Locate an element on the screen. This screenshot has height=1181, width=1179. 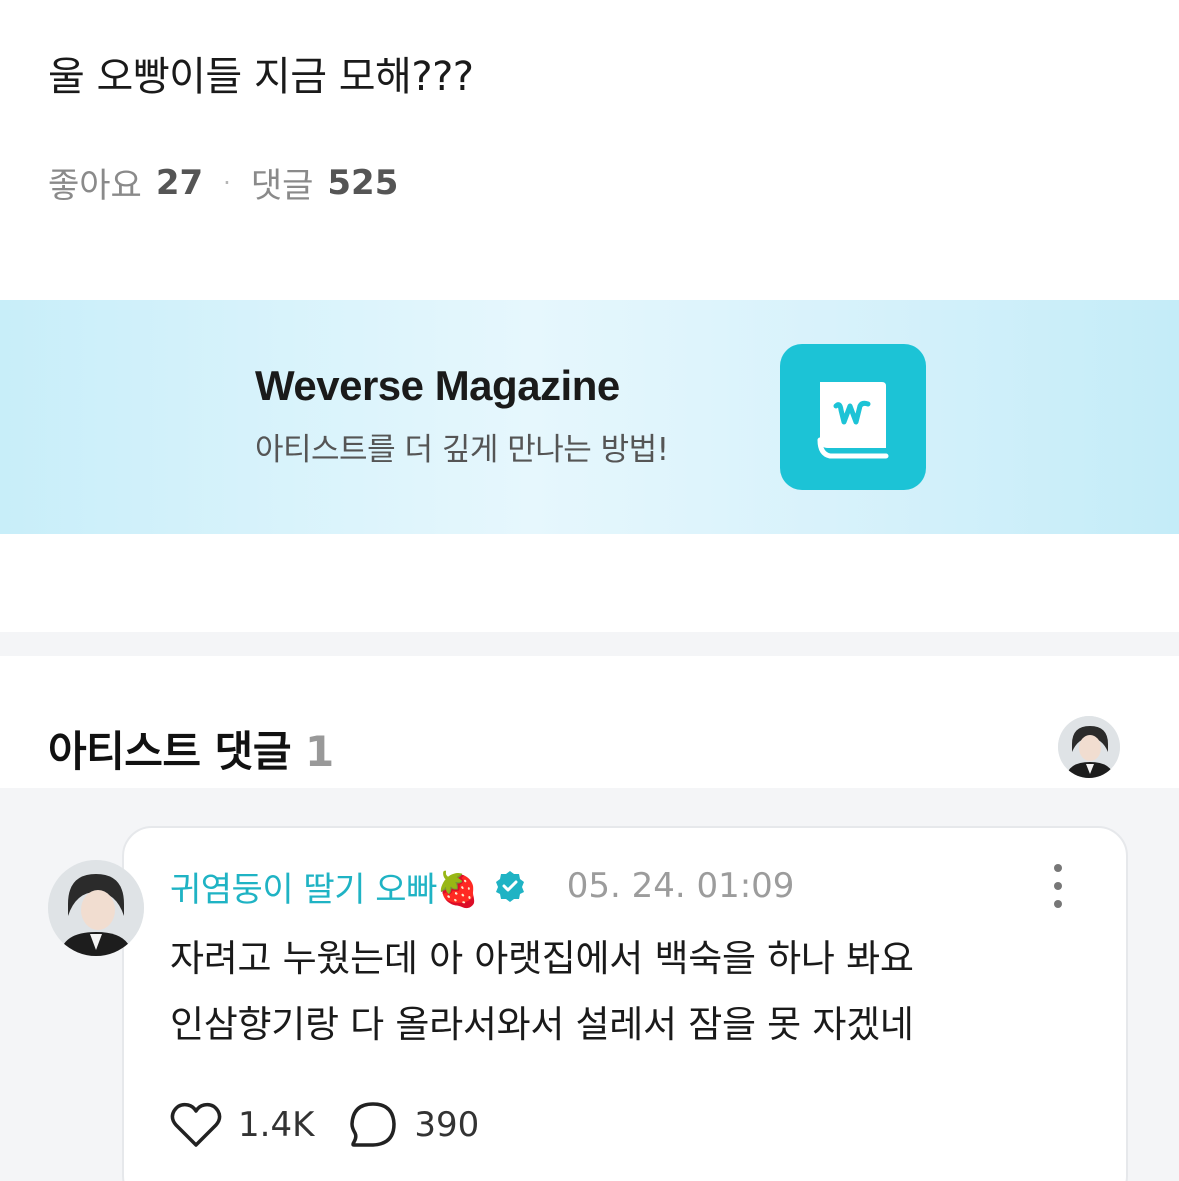
artist-avatar is located at coordinates (1089, 747).